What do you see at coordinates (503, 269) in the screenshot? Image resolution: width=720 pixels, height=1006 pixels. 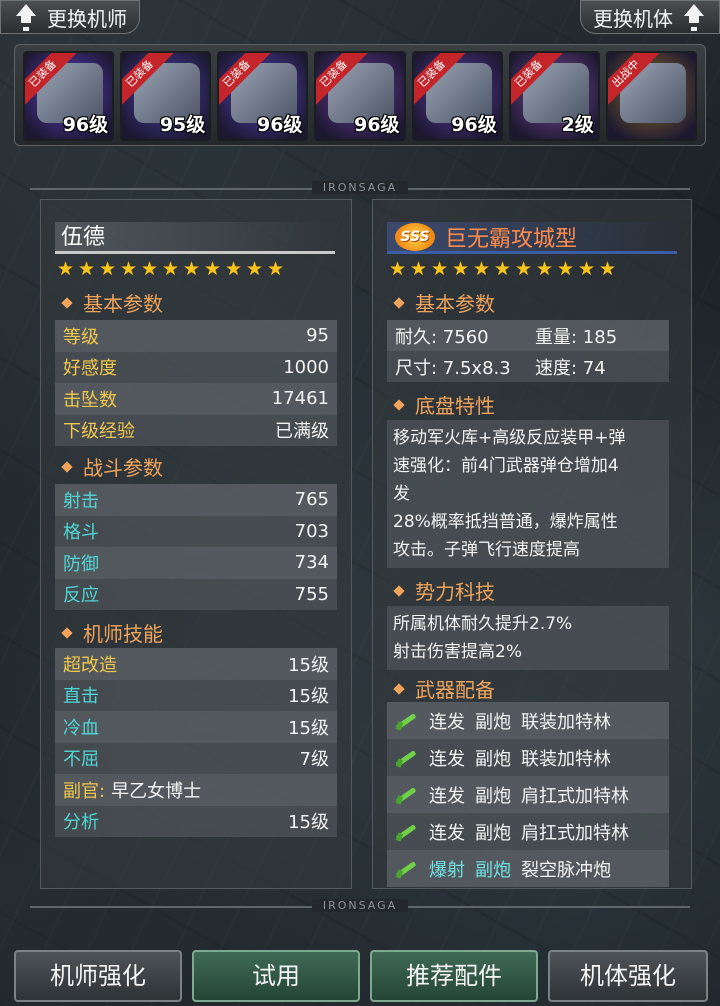 I see `mech-stars` at bounding box center [503, 269].